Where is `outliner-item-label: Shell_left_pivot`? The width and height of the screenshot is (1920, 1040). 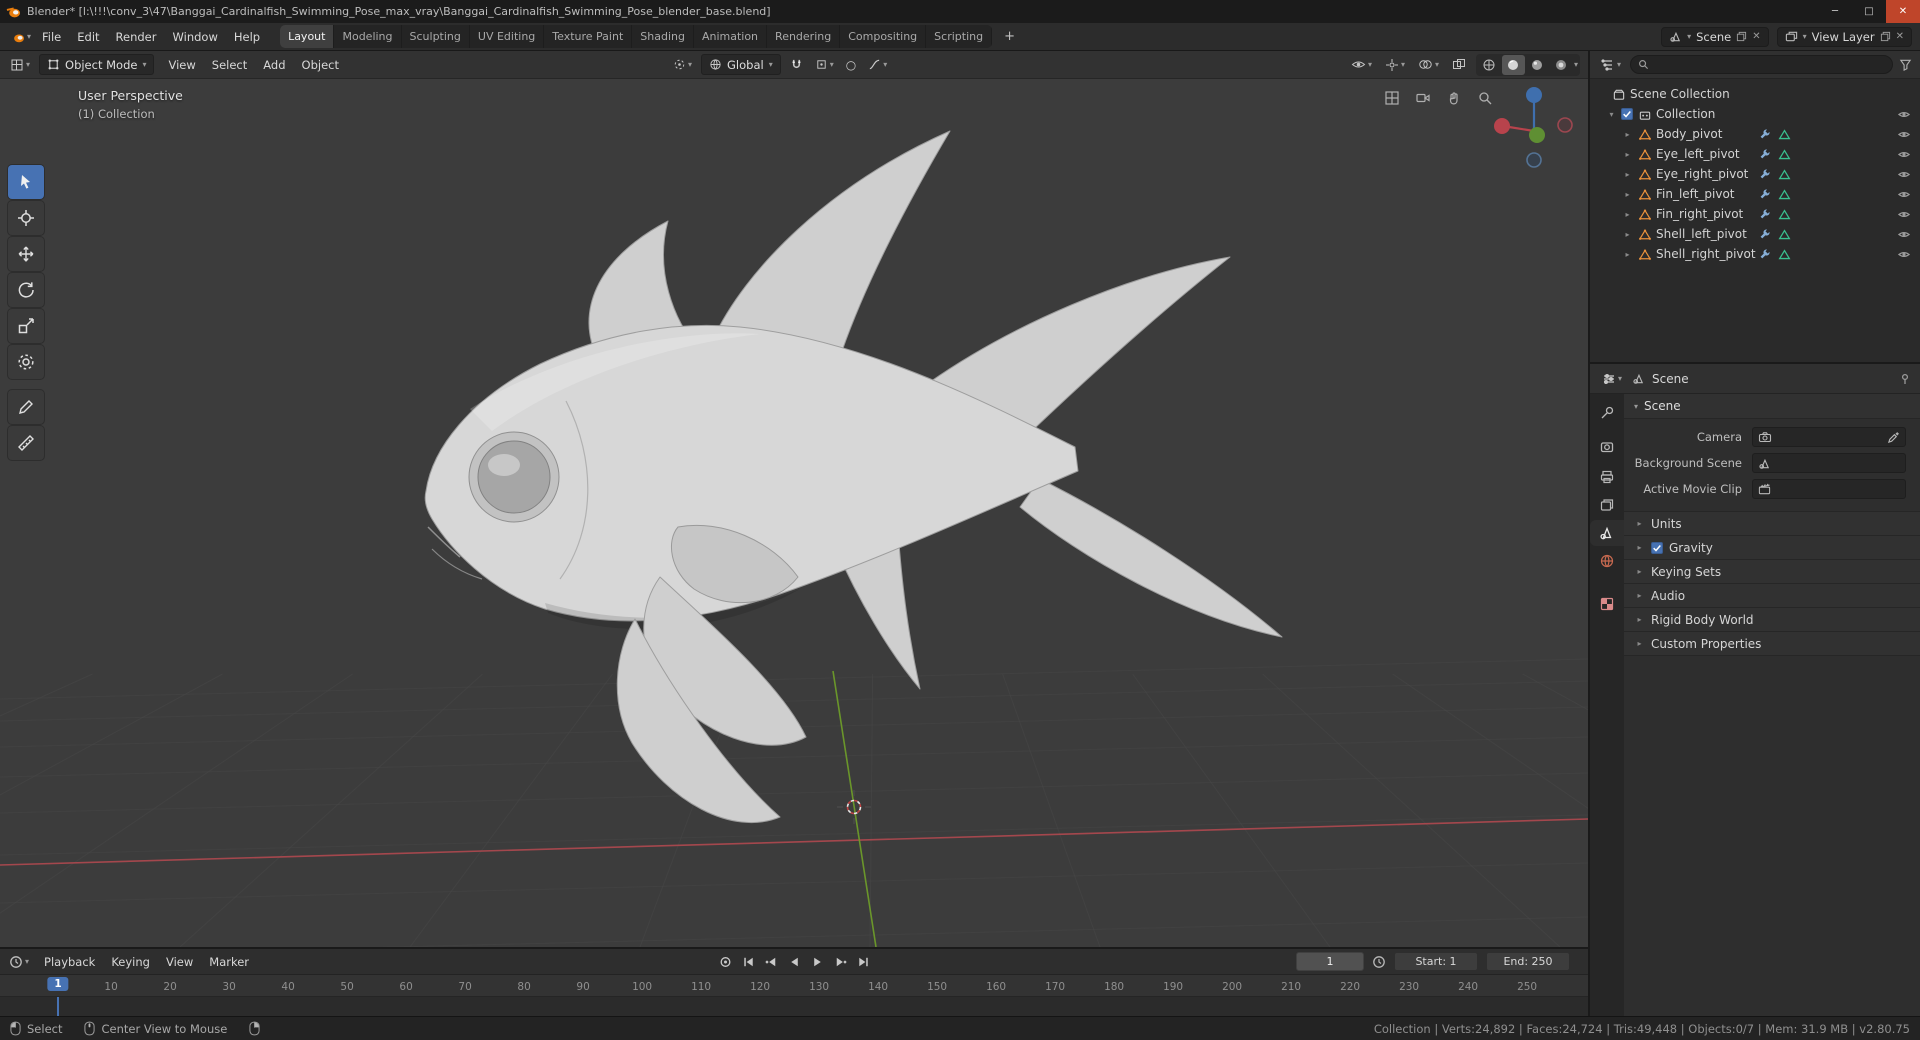 outliner-item-label: Shell_left_pivot is located at coordinates (1701, 234).